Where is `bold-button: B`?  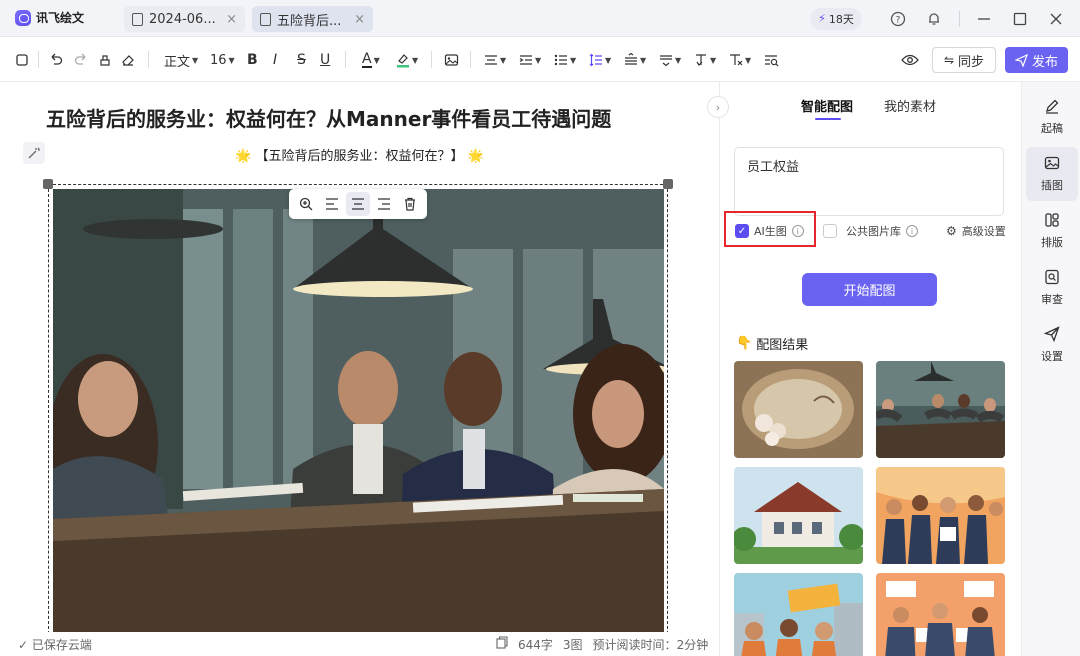 bold-button: B is located at coordinates (252, 60).